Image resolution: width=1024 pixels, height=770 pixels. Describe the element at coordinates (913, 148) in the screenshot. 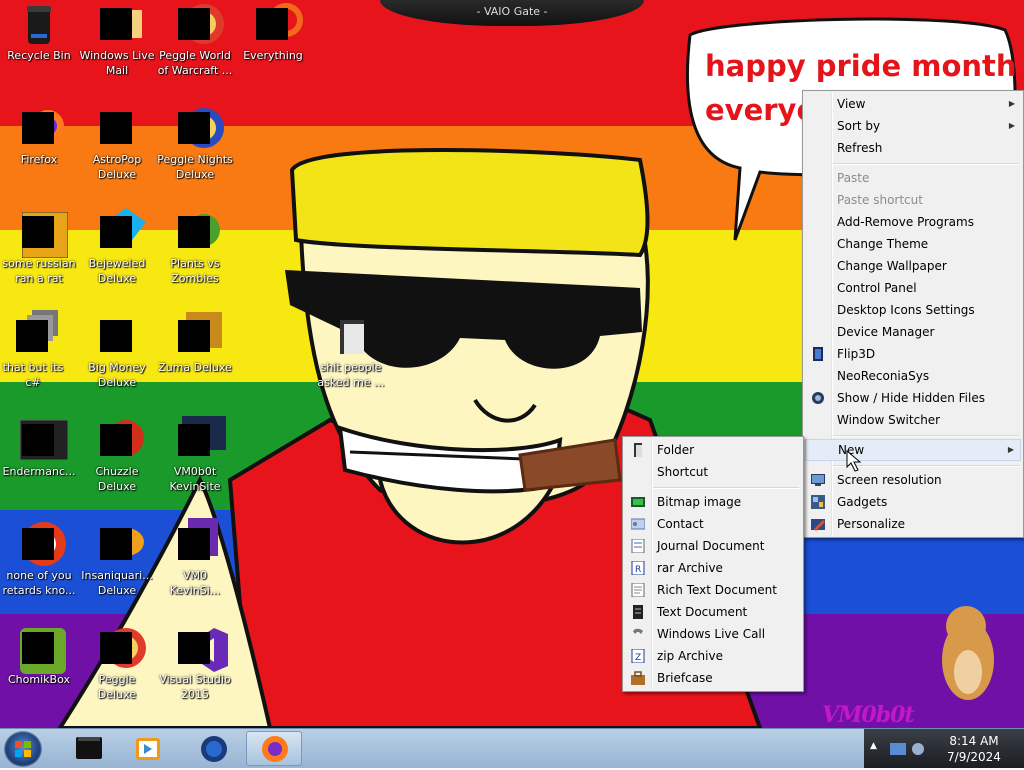

I see `menu-item-refresh: Refresh` at that location.